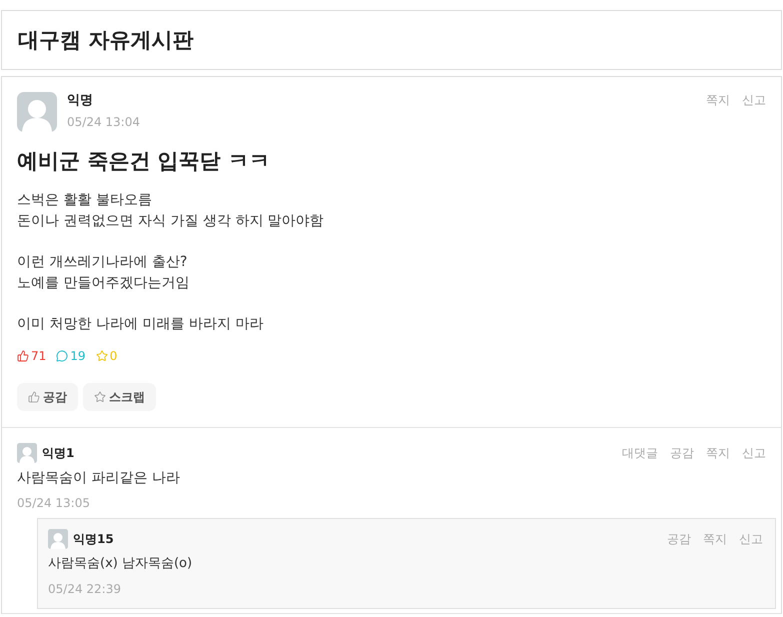  Describe the element at coordinates (84, 589) in the screenshot. I see `comment-time: 05/24 22:39` at that location.